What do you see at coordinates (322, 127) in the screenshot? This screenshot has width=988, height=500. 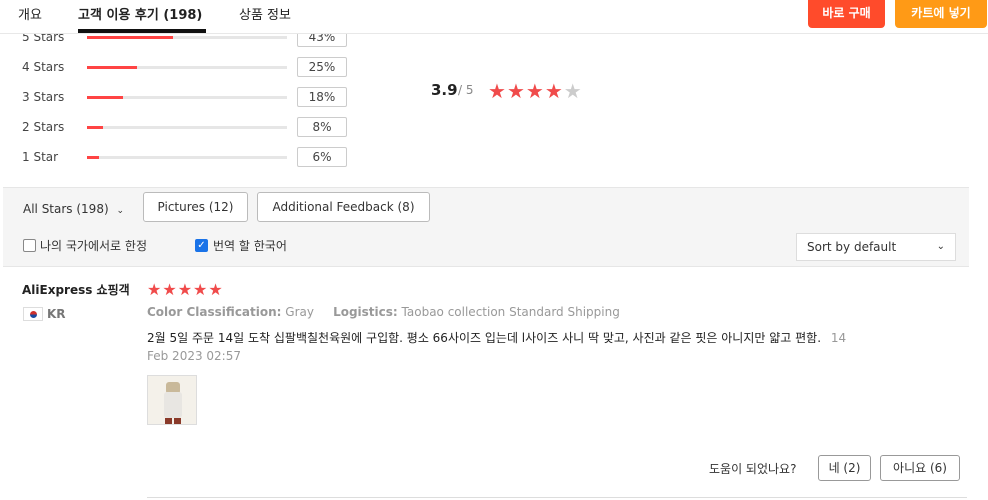 I see `rating-percent: 8%` at bounding box center [322, 127].